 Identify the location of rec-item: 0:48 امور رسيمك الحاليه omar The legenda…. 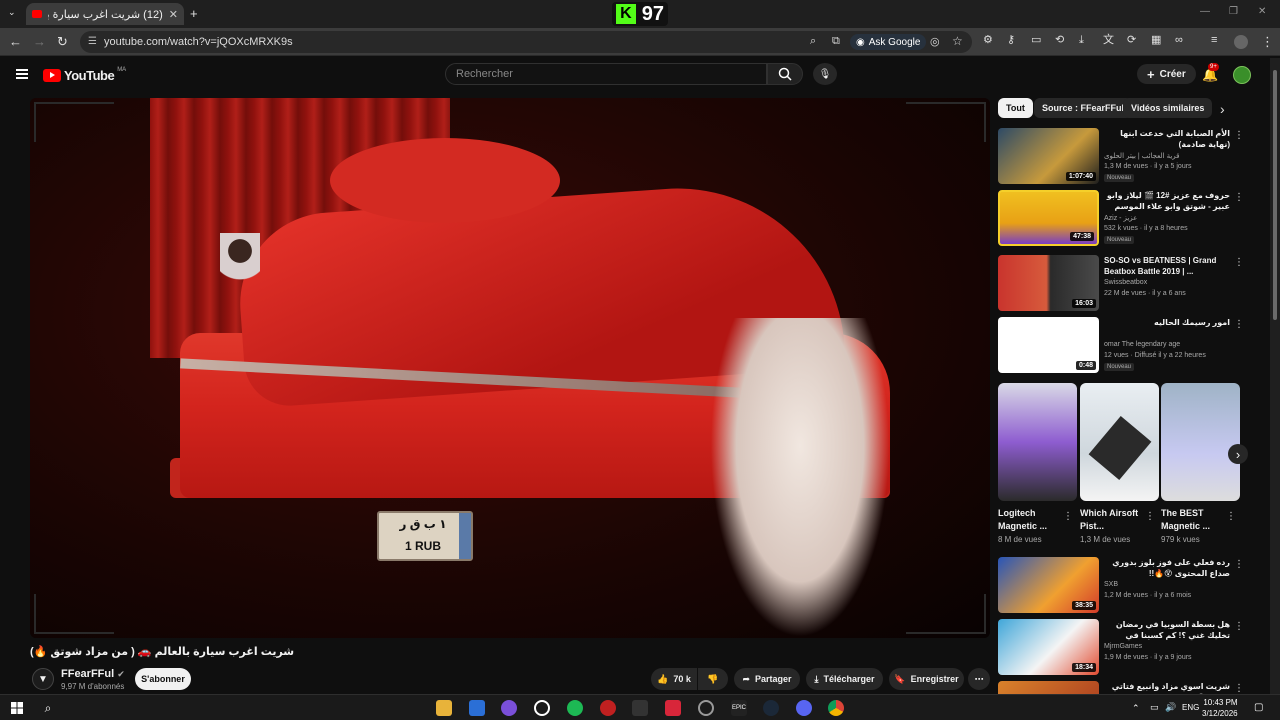
(1128, 345).